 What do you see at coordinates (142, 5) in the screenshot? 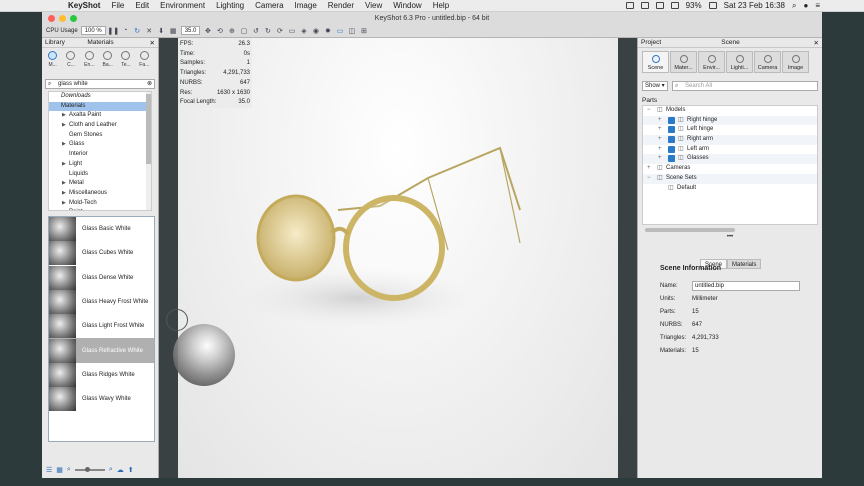
I see `menu-edit: Edit` at bounding box center [142, 5].